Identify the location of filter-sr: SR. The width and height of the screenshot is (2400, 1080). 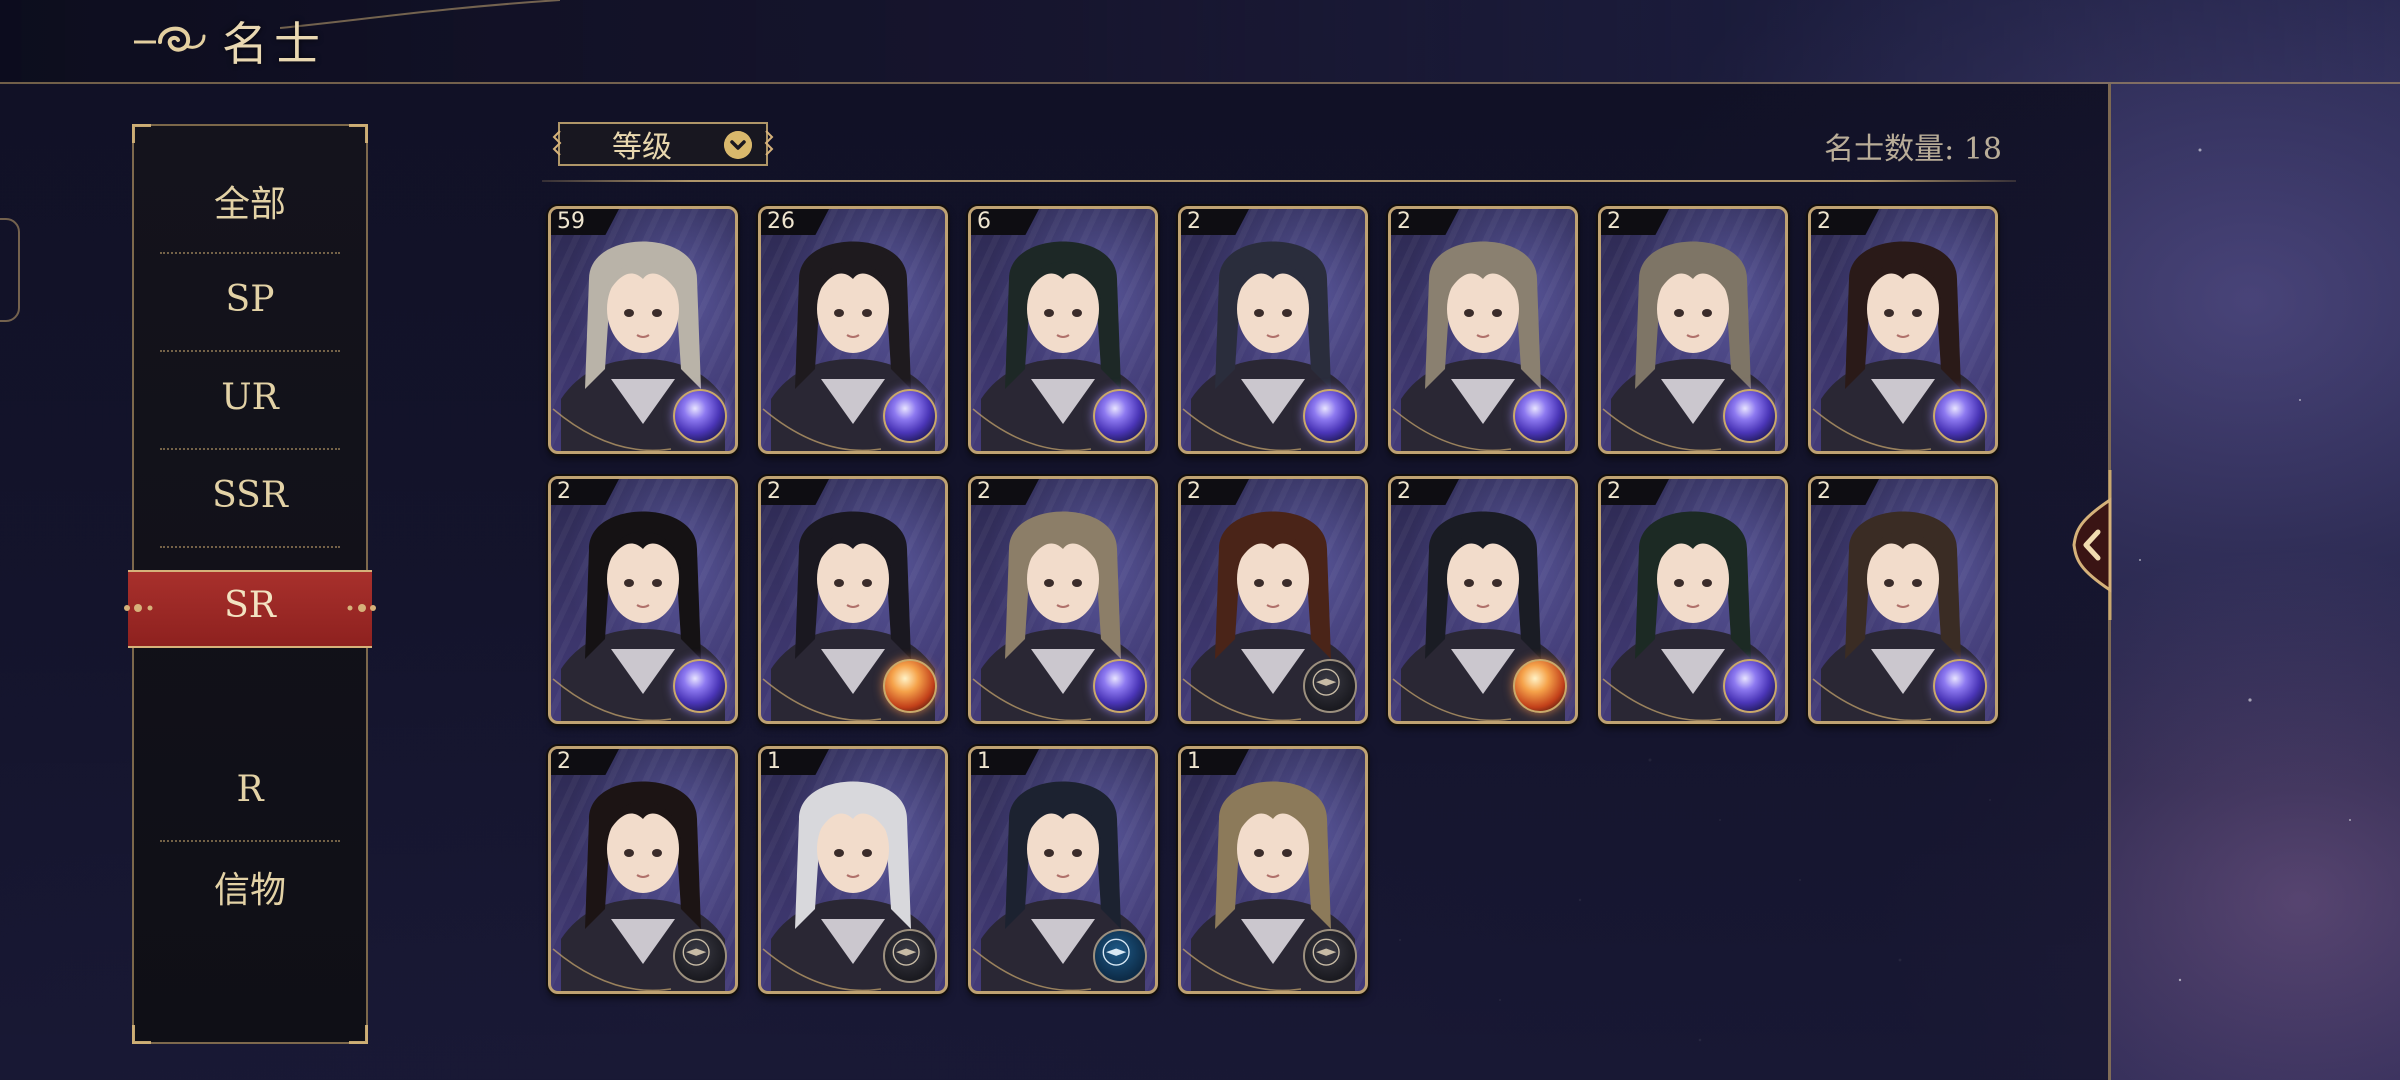
(250, 609).